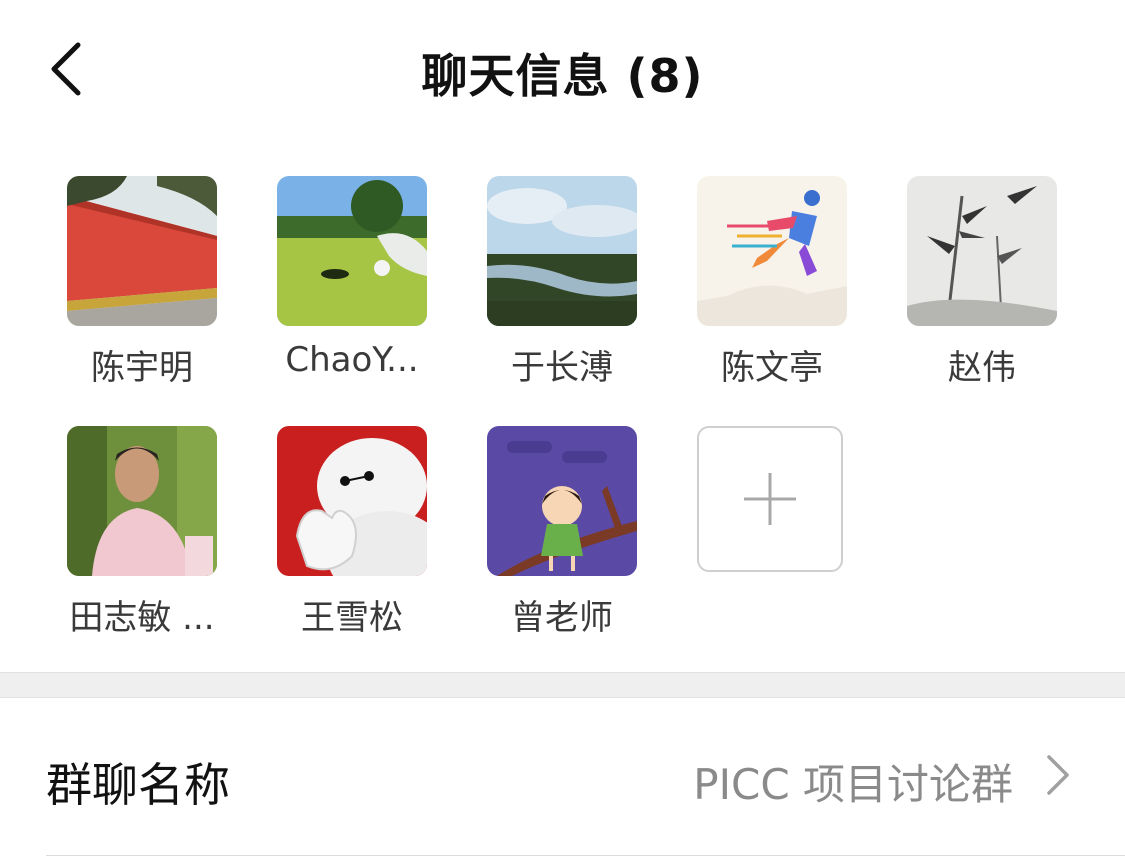 The height and width of the screenshot is (858, 1125). What do you see at coordinates (562, 76) in the screenshot?
I see `page-title: 聊天信息 (8)` at bounding box center [562, 76].